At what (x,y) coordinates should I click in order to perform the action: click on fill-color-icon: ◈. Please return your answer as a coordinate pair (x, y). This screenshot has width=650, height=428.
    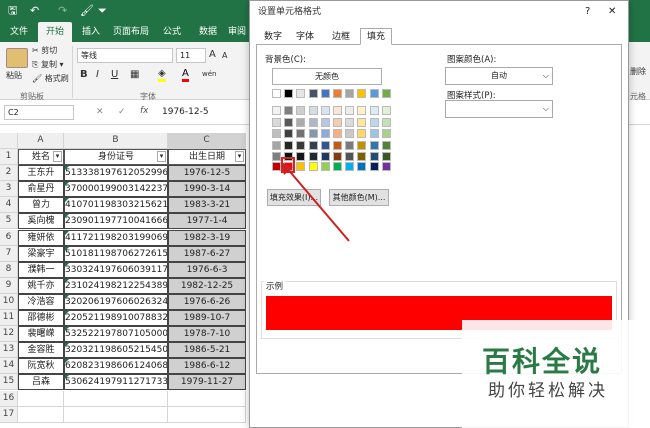
    Looking at the image, I should click on (162, 75).